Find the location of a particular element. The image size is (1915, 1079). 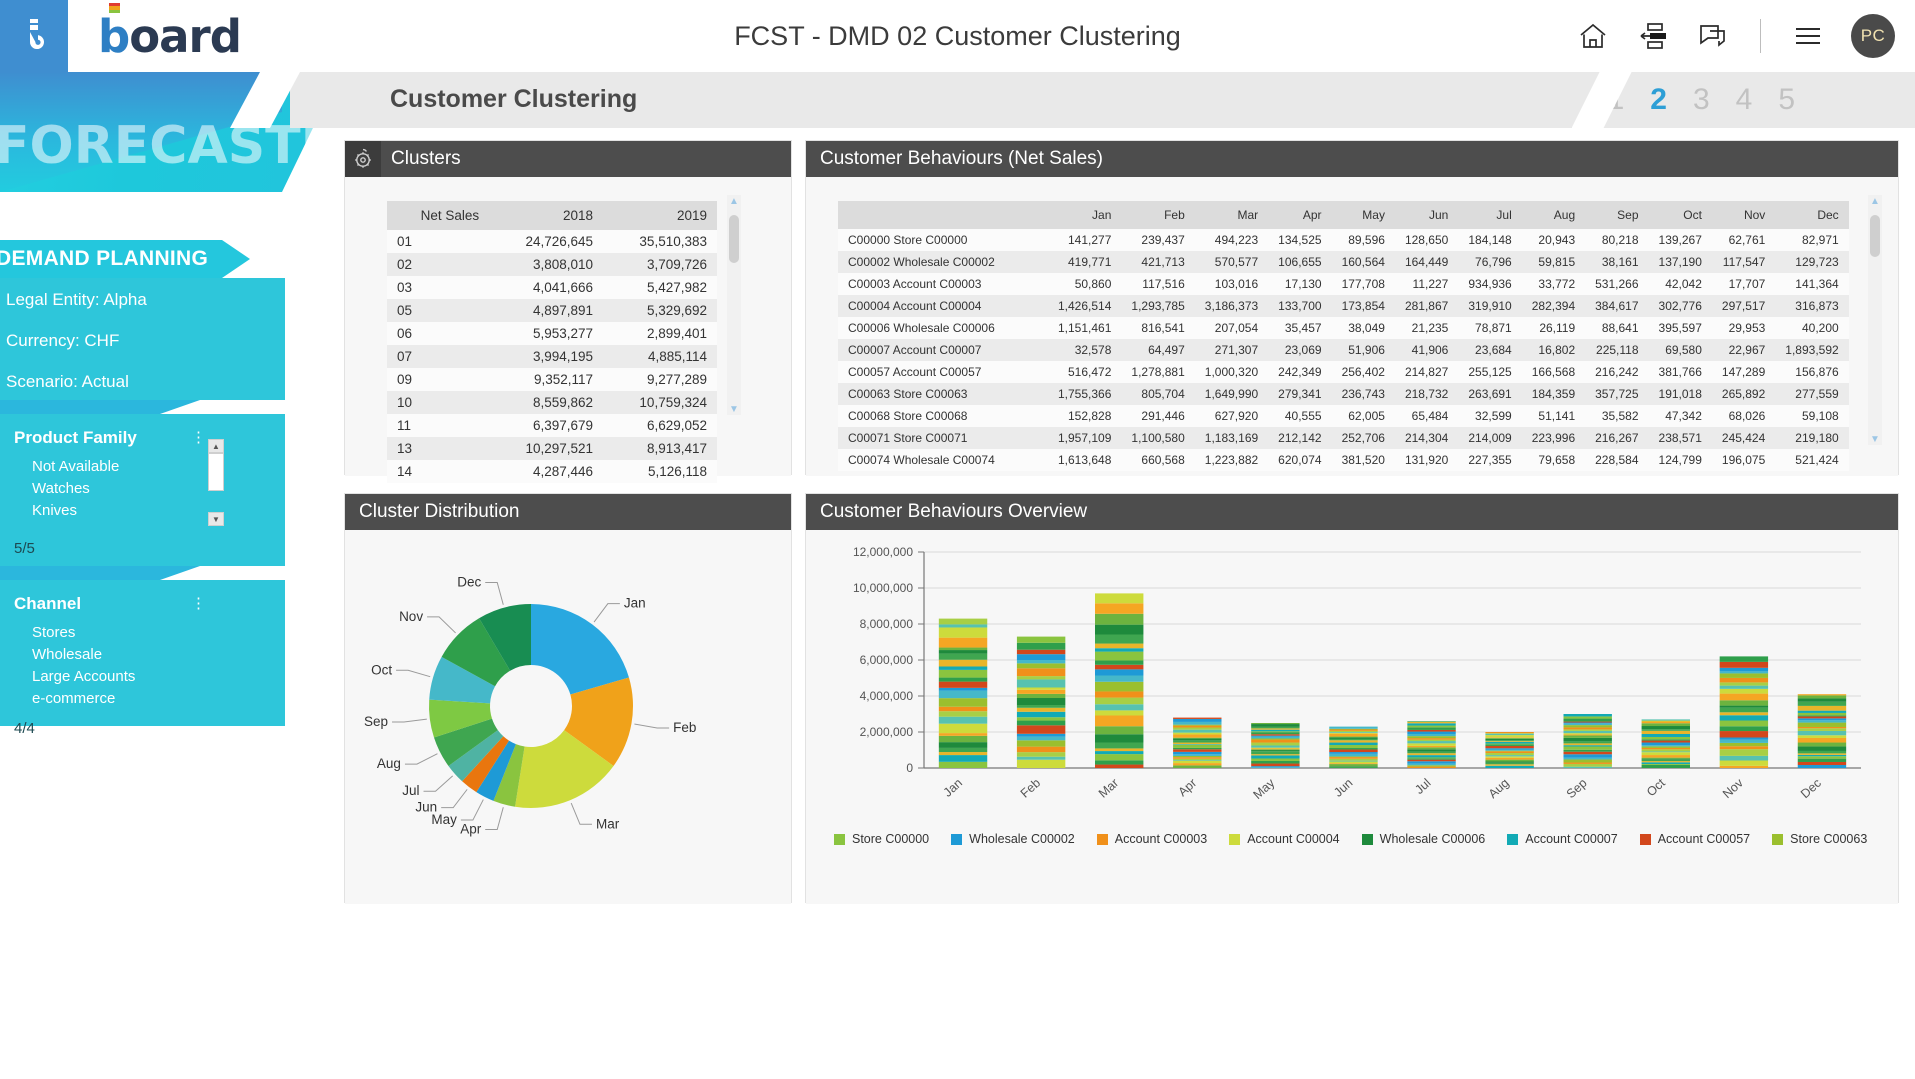

channel-item-2: Large Accounts is located at coordinates (142, 677).